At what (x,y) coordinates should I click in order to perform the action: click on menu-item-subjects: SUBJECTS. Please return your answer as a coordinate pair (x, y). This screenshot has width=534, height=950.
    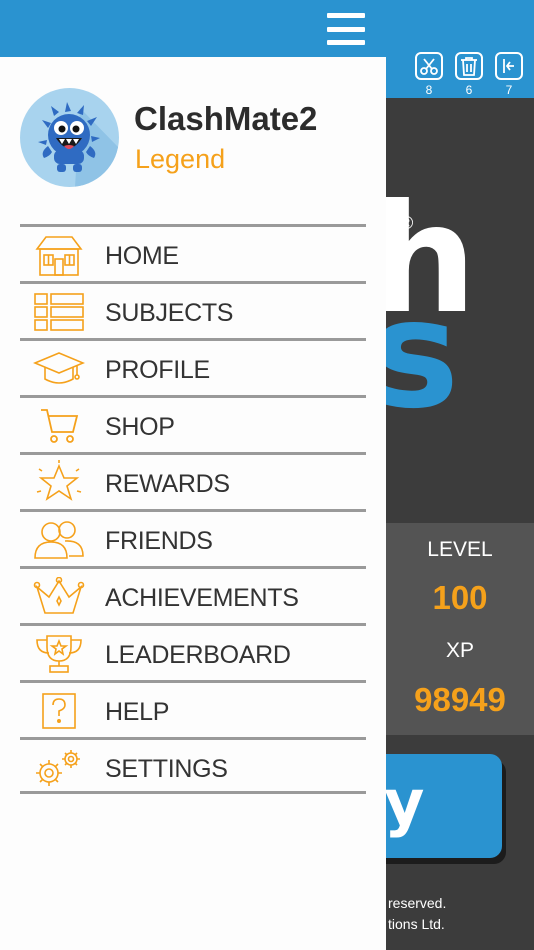
    Looking at the image, I should click on (193, 309).